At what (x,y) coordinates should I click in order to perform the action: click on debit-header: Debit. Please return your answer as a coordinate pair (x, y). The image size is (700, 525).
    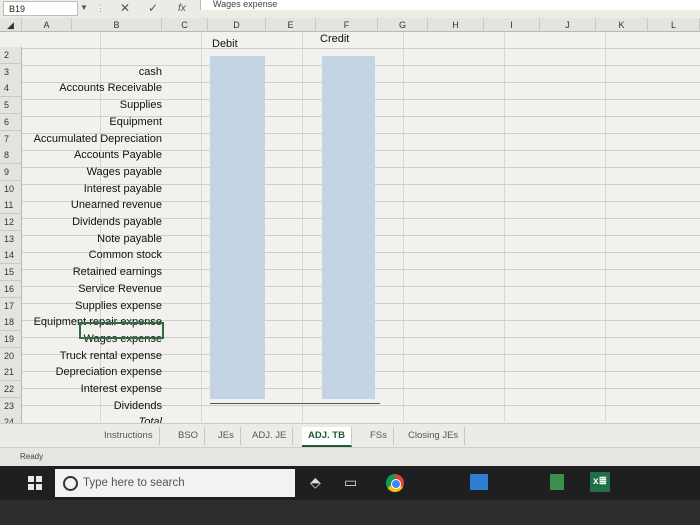
    Looking at the image, I should click on (225, 44).